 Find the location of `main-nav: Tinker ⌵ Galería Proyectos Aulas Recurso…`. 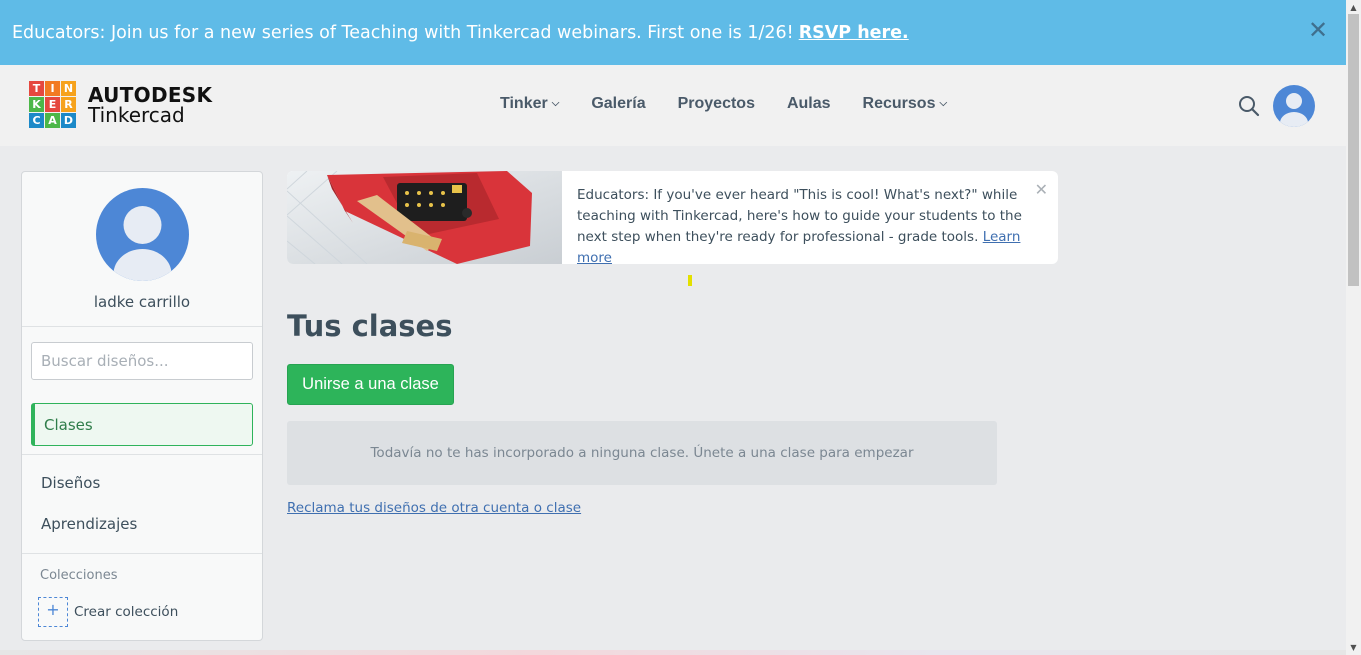

main-nav: Tinker ⌵ Galería Proyectos Aulas Recurso… is located at coordinates (739, 104).